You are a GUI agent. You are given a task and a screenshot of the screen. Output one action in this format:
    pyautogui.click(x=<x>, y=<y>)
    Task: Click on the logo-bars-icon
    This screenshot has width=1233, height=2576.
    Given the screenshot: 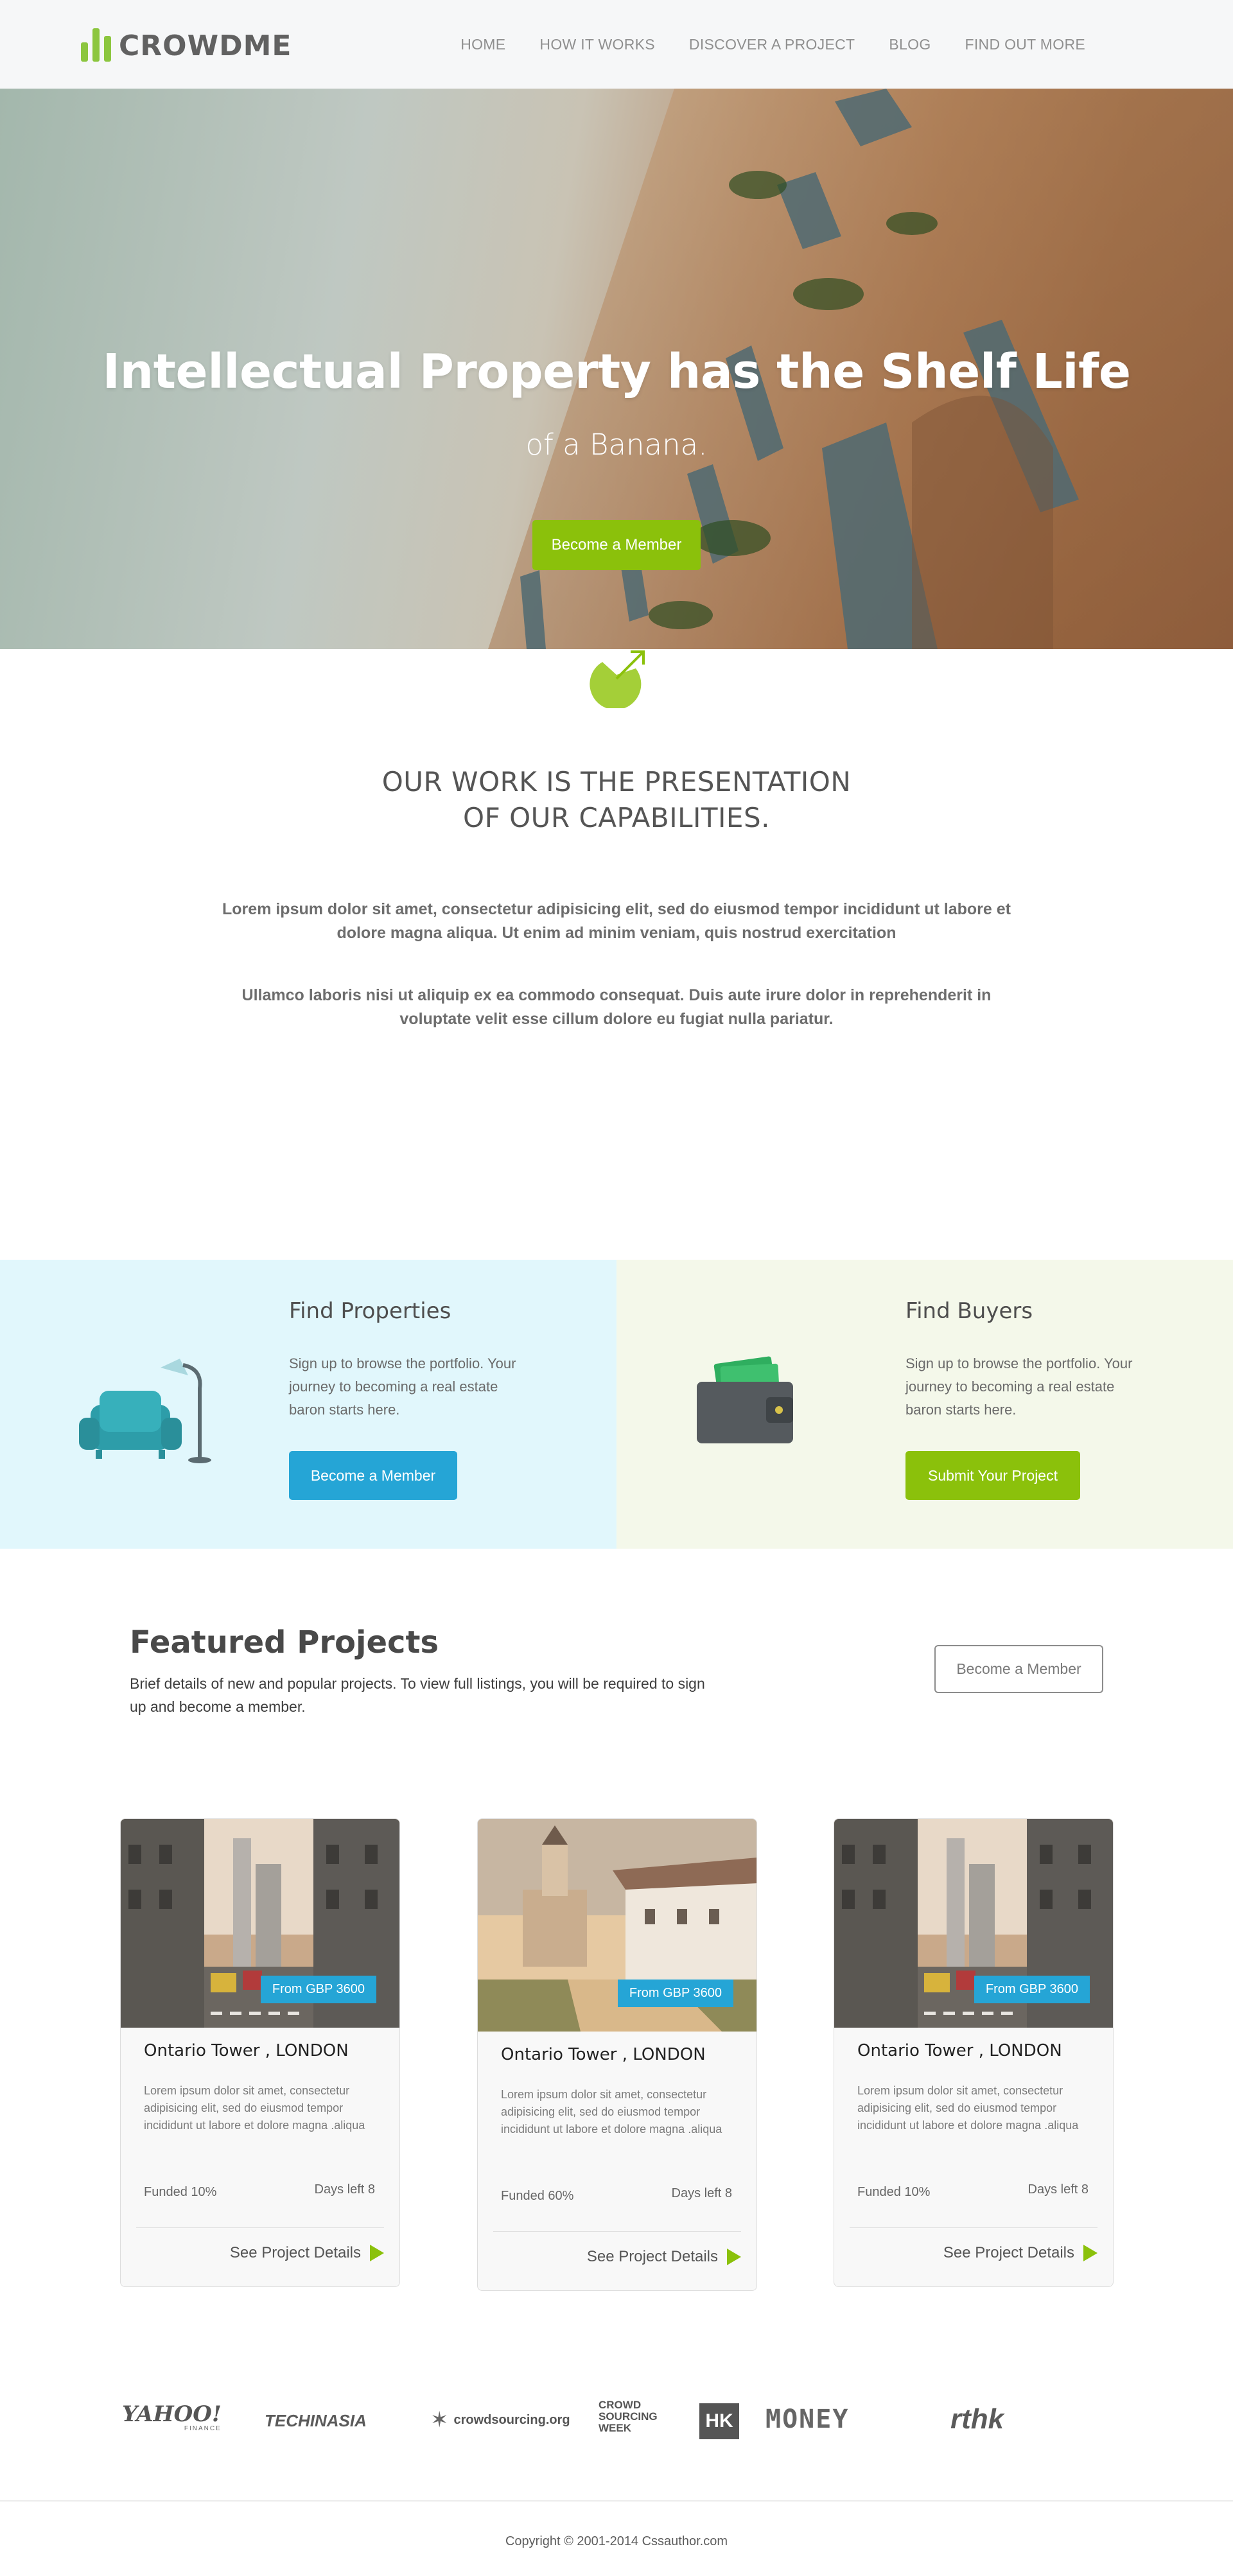 What is the action you would take?
    pyautogui.click(x=96, y=45)
    